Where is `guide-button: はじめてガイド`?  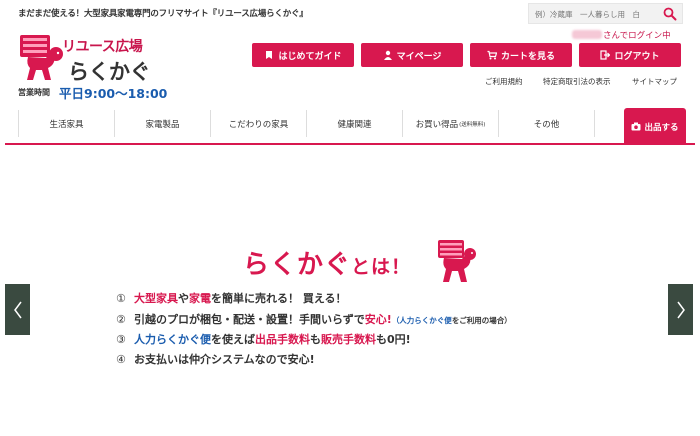
guide-button: はじめてガイド is located at coordinates (303, 55).